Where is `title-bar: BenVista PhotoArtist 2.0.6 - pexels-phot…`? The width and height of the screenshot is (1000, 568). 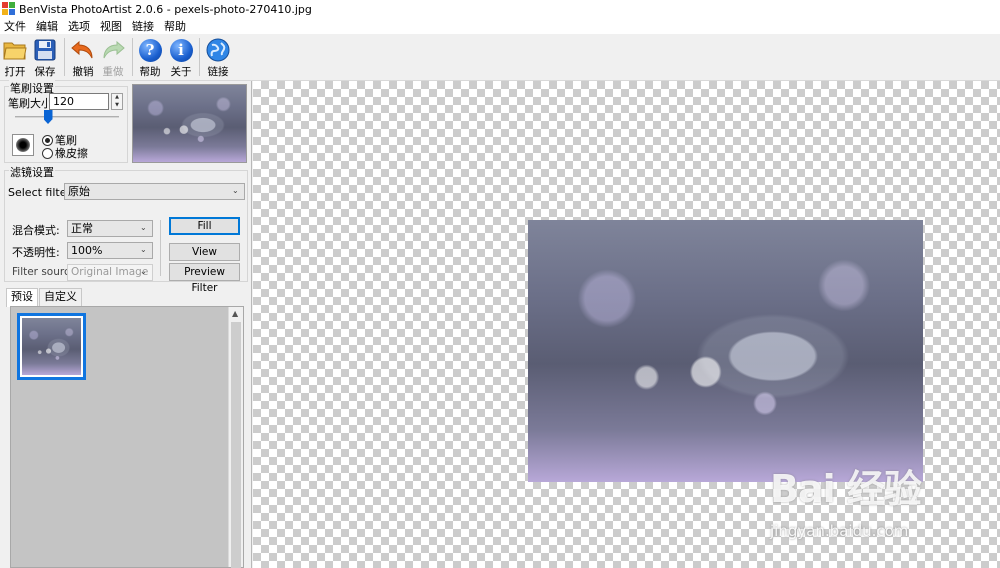 title-bar: BenVista PhotoArtist 2.0.6 - pexels-phot… is located at coordinates (500, 9).